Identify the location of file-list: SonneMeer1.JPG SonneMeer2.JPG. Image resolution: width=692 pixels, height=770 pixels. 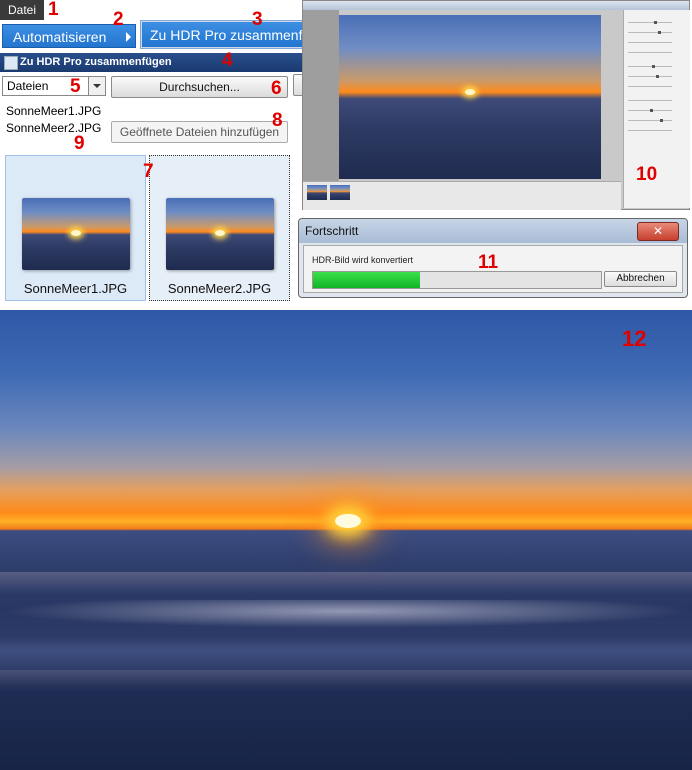
(54, 121).